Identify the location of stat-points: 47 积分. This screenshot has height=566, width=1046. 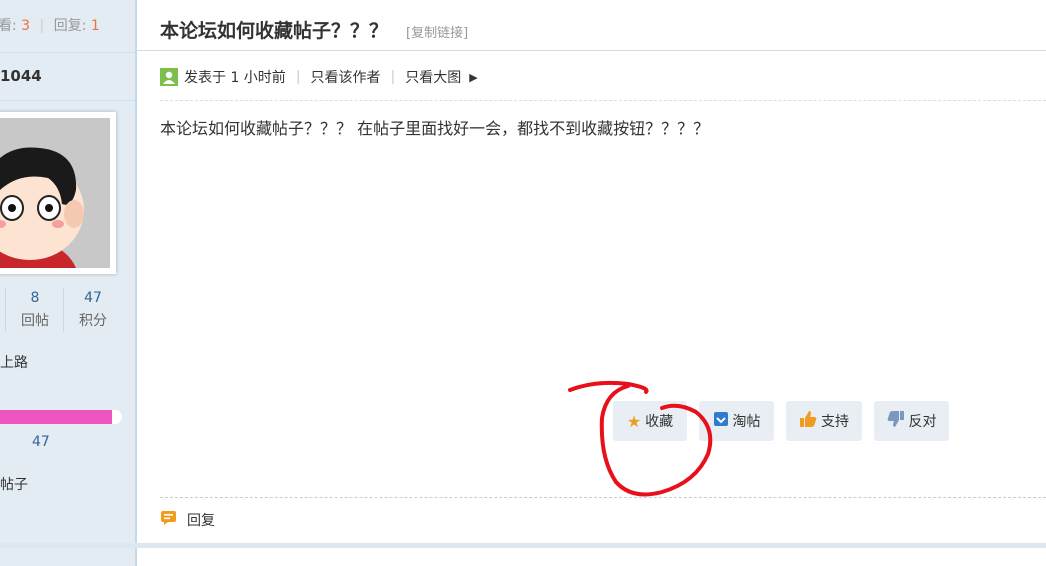
(93, 311).